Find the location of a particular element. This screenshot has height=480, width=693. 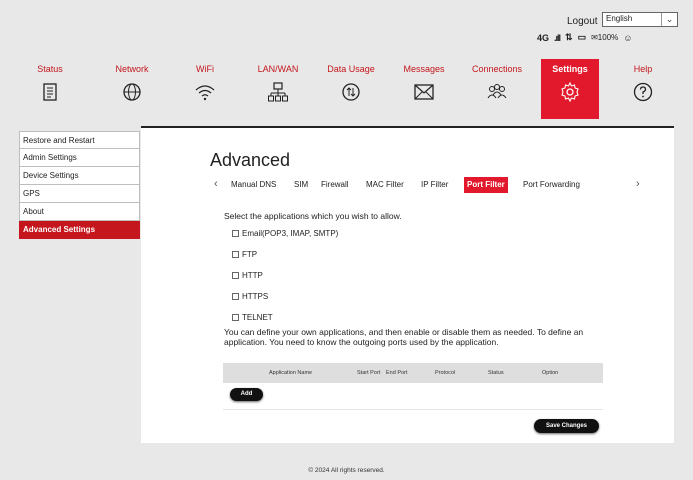

tab-firewall: Firewall is located at coordinates (335, 185).